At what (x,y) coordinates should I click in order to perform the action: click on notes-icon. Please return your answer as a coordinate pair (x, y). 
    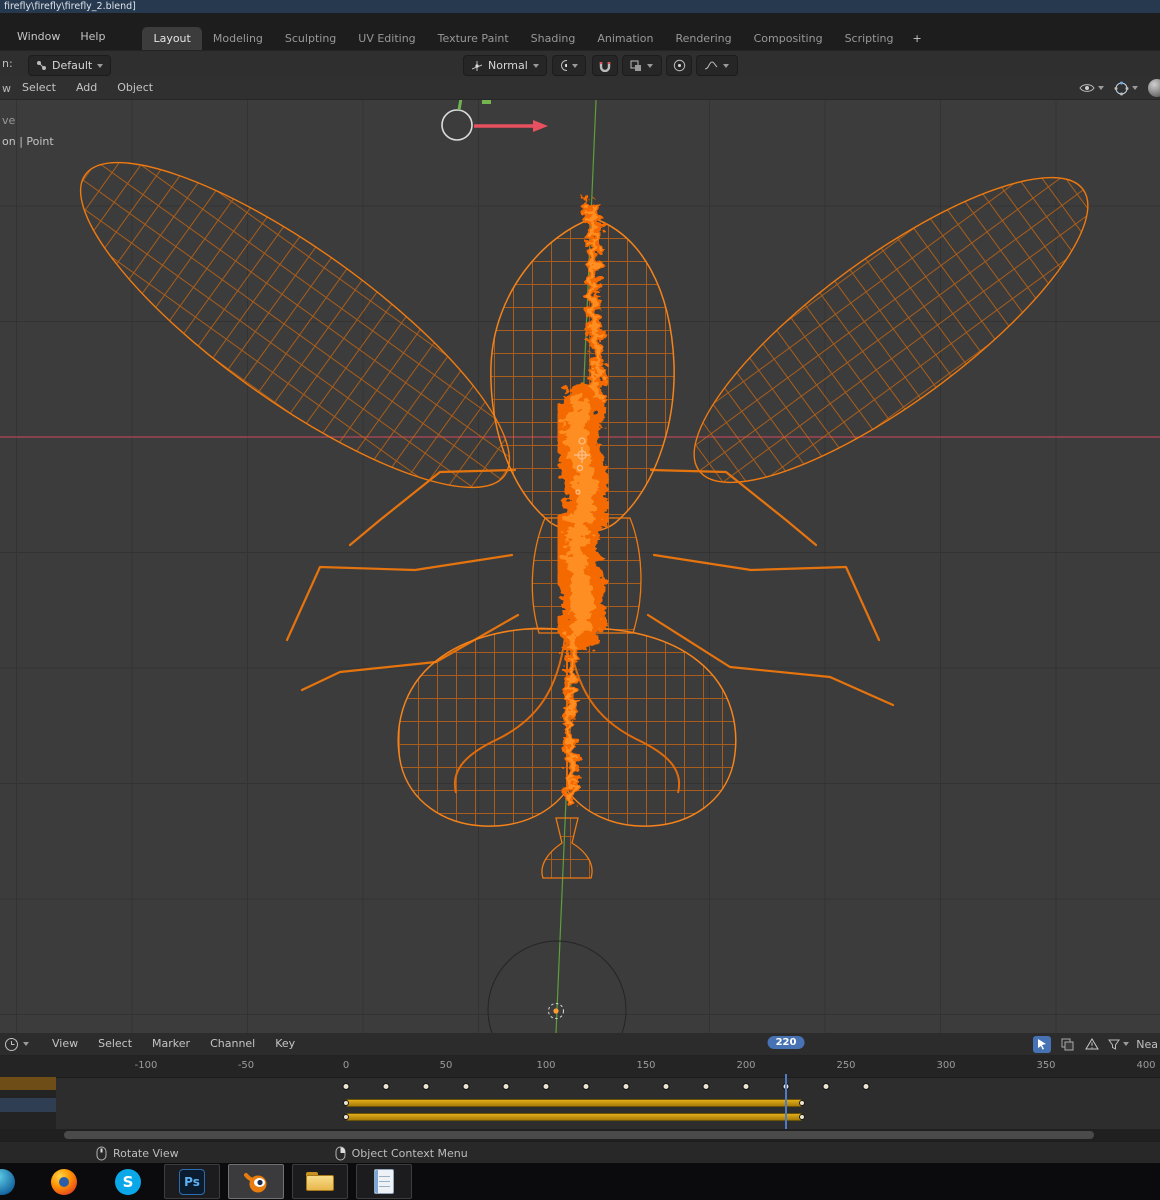
    Looking at the image, I should click on (384, 1181).